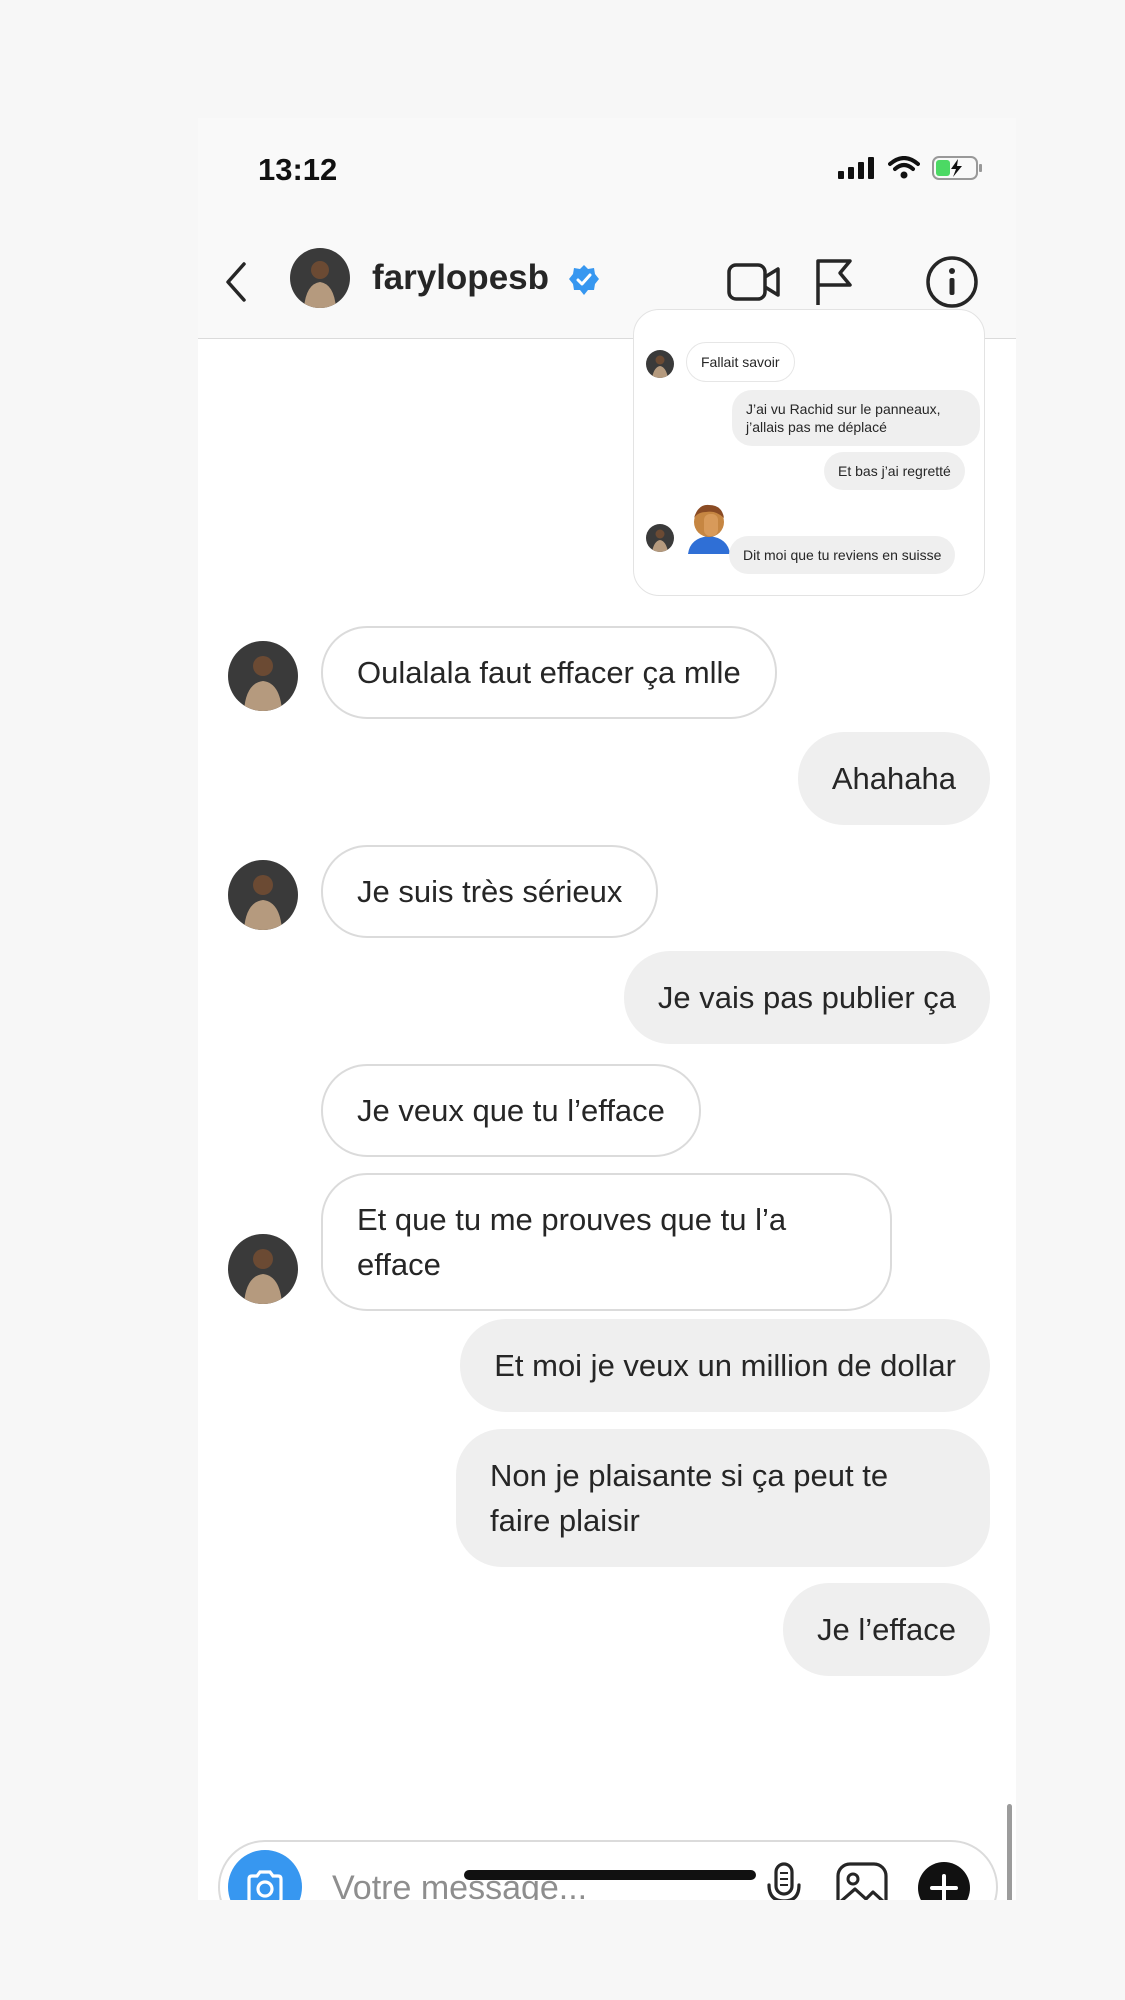 The image size is (1125, 2000). I want to click on outgoing-message: Ahahaha, so click(893, 778).